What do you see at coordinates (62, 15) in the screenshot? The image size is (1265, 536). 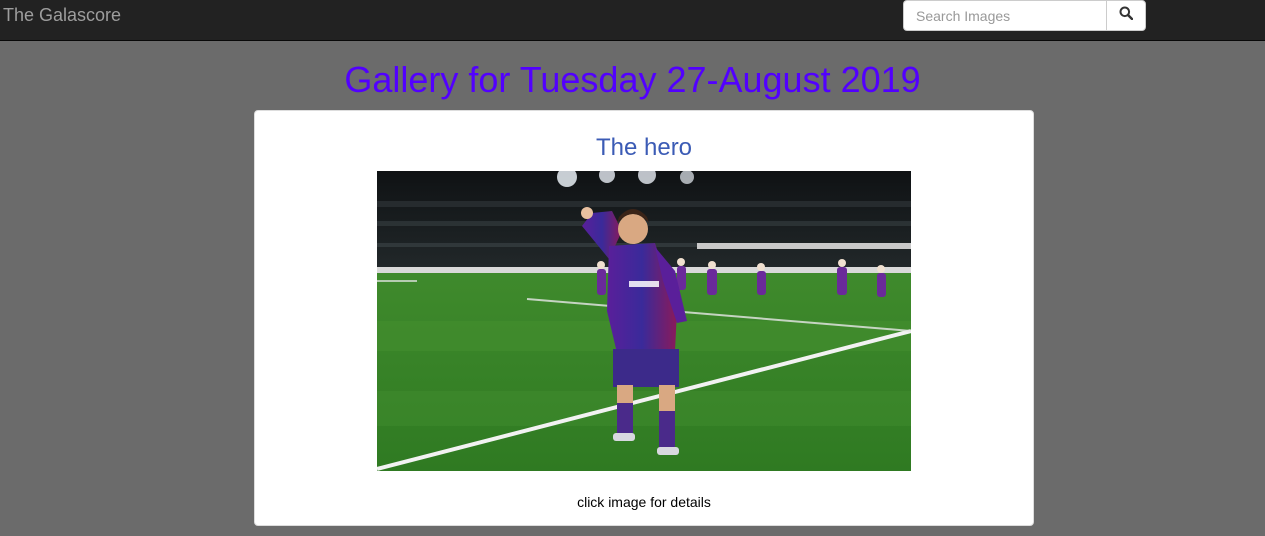 I see `brand-link: The Galascore` at bounding box center [62, 15].